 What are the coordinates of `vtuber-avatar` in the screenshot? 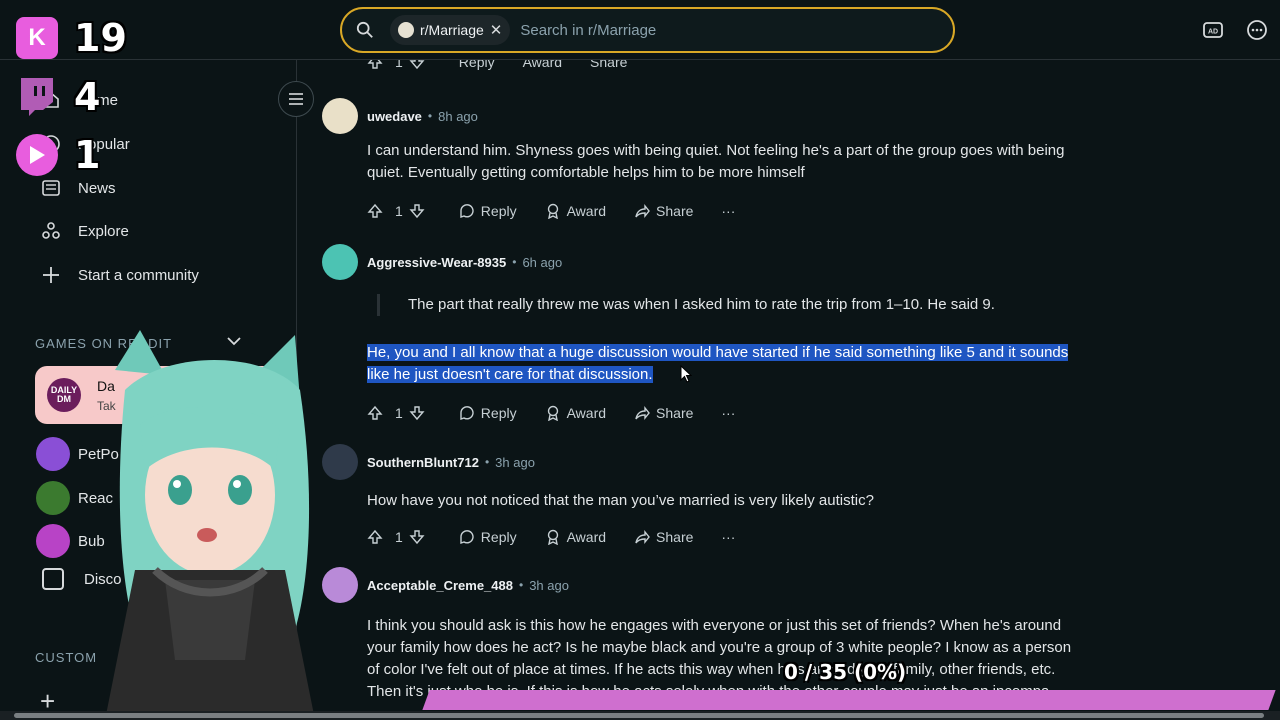 It's located at (210, 525).